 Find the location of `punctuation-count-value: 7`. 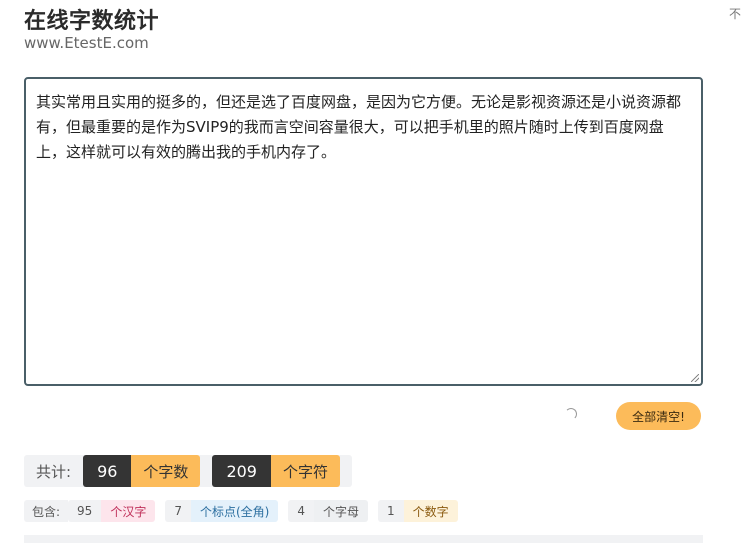

punctuation-count-value: 7 is located at coordinates (178, 511).